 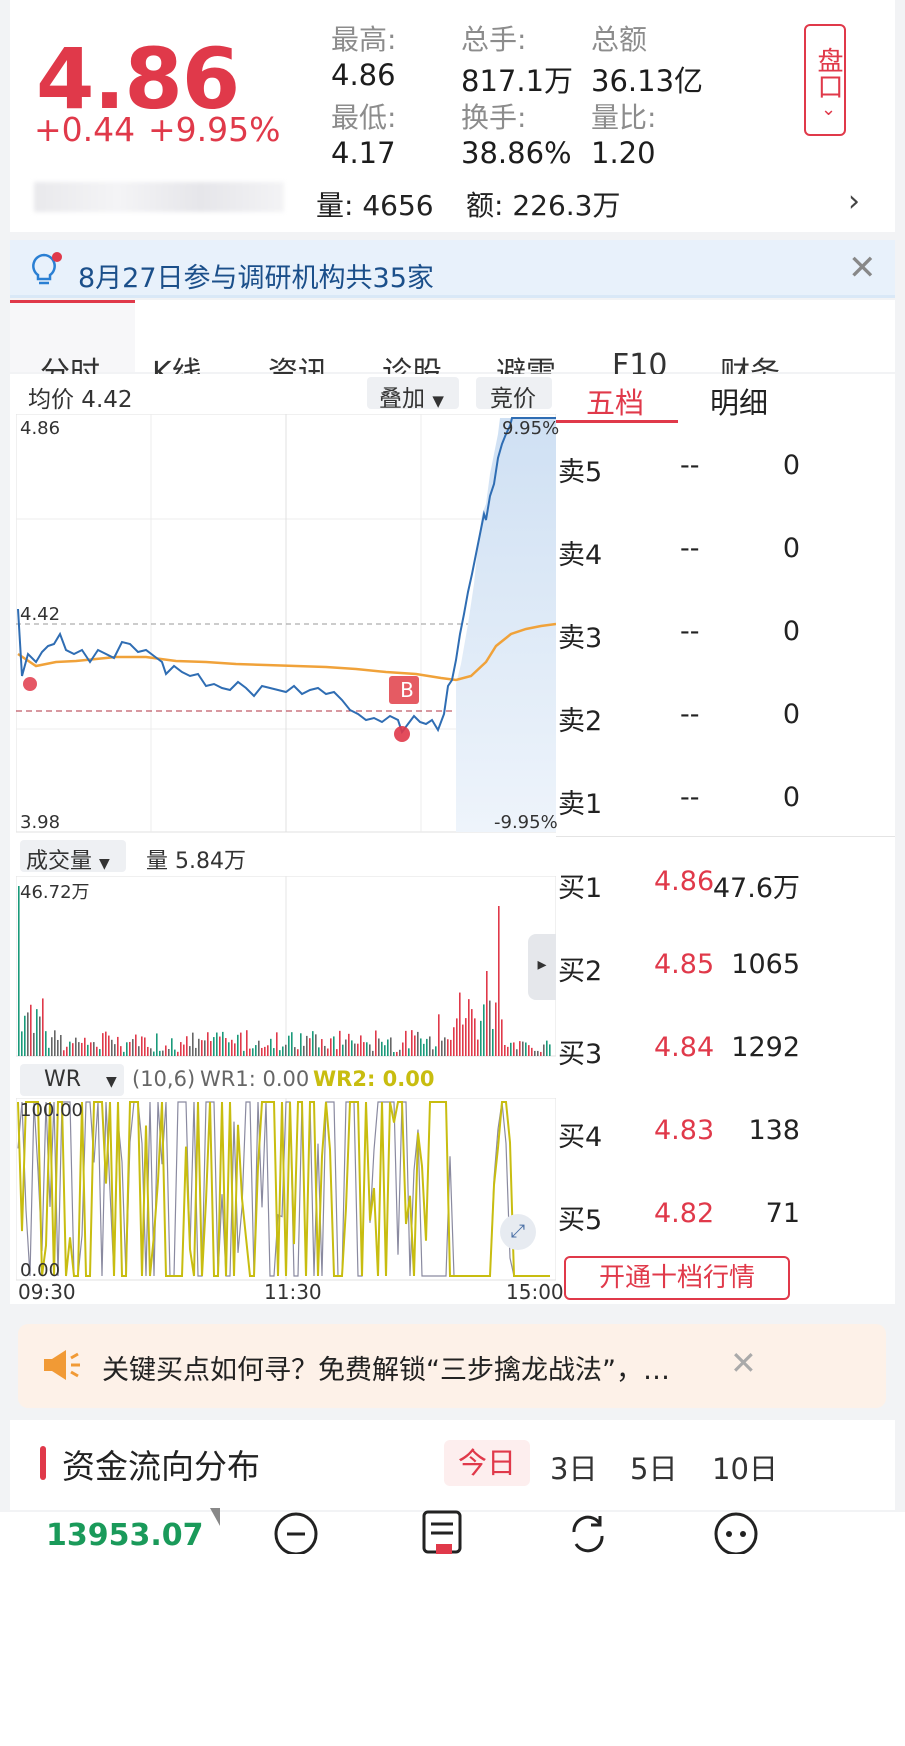 What do you see at coordinates (125, 1535) in the screenshot?
I see `index-value: 13953.07` at bounding box center [125, 1535].